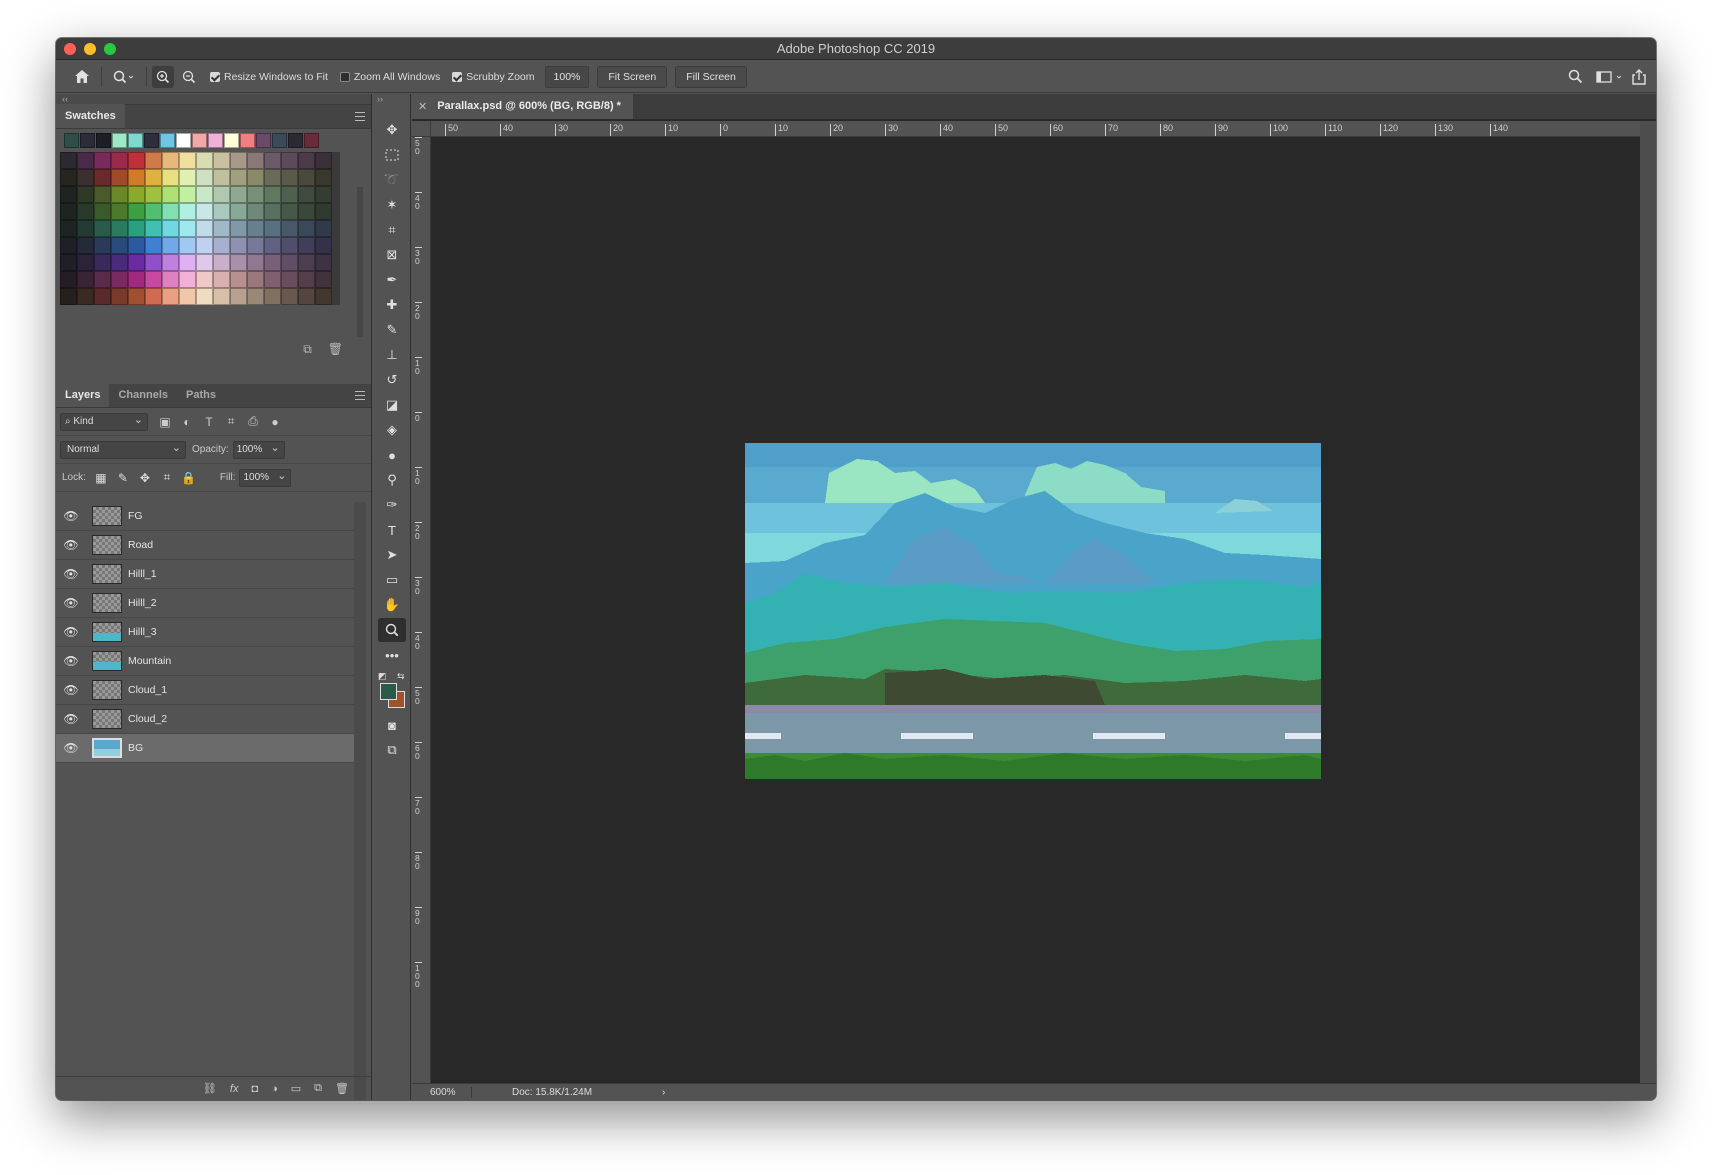 This screenshot has width=1712, height=1175. Describe the element at coordinates (101, 478) in the screenshot. I see `lock-transparent-icon: ▦` at that location.